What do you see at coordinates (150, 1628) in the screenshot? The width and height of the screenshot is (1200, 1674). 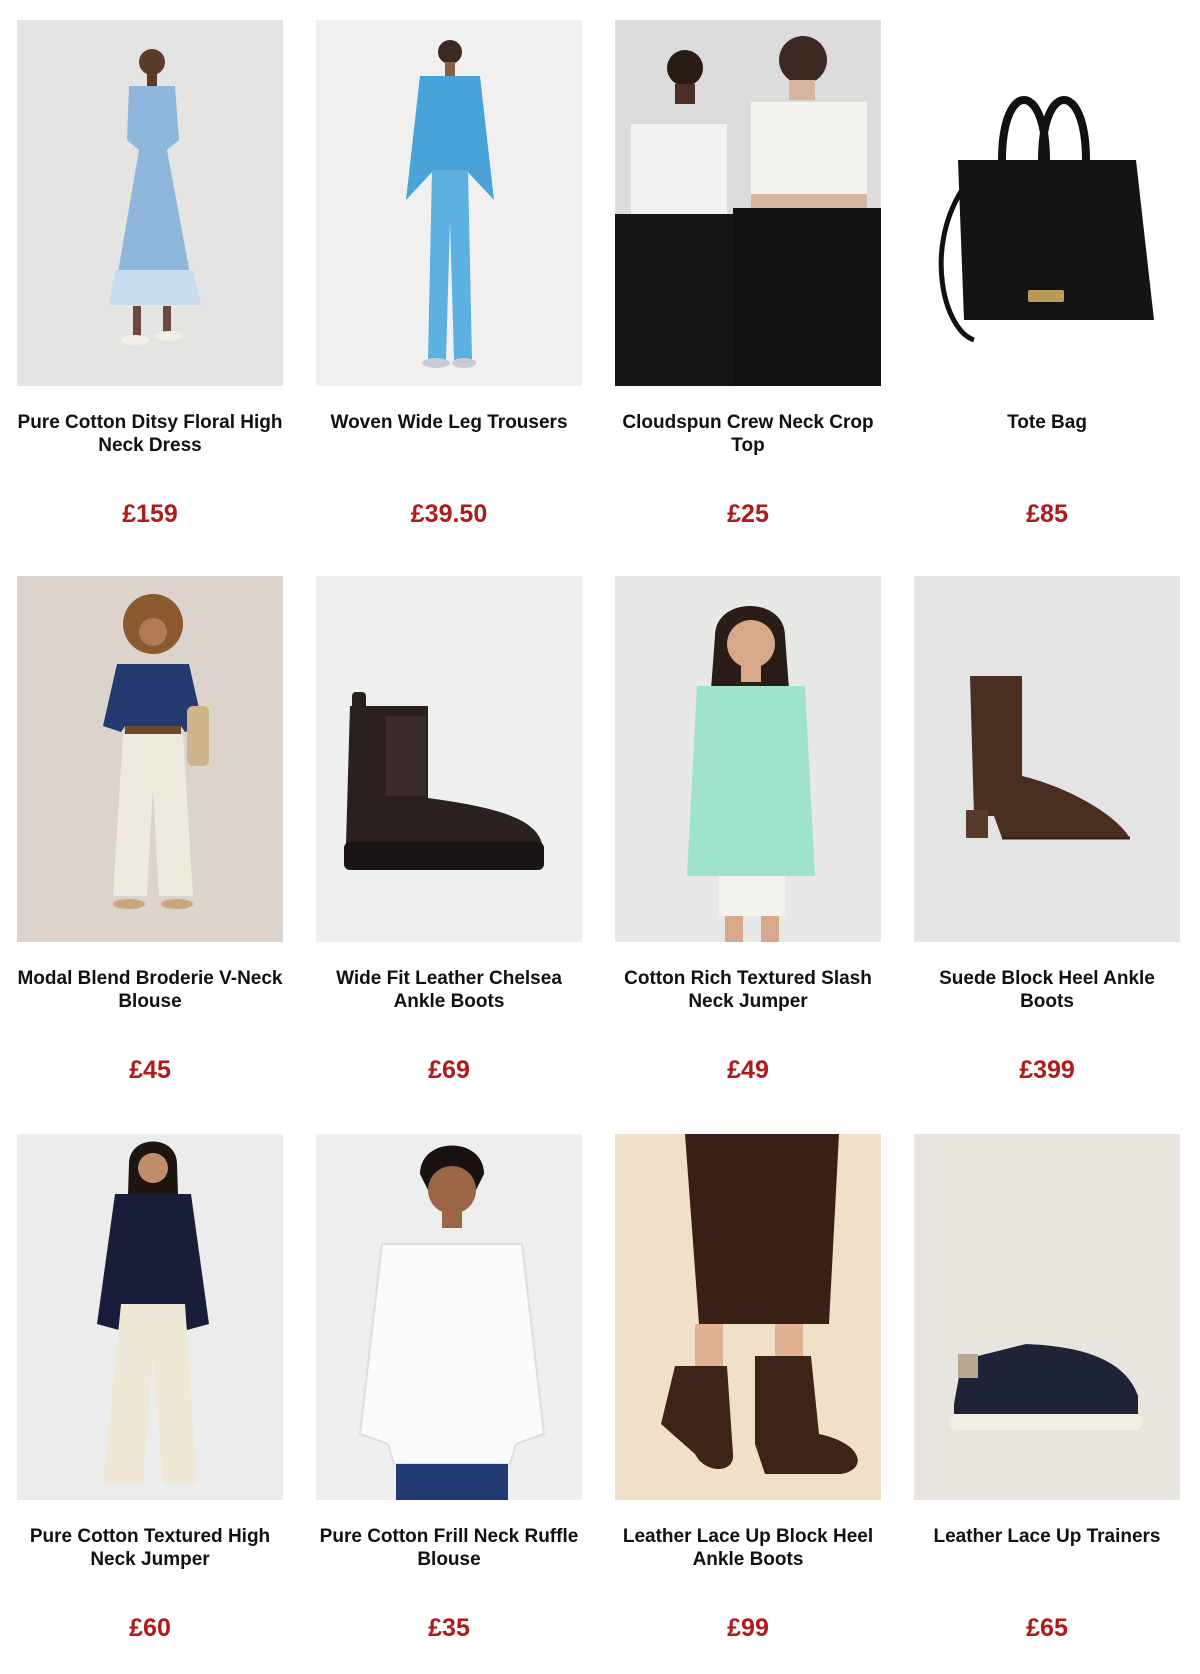 I see `product-price: £60` at bounding box center [150, 1628].